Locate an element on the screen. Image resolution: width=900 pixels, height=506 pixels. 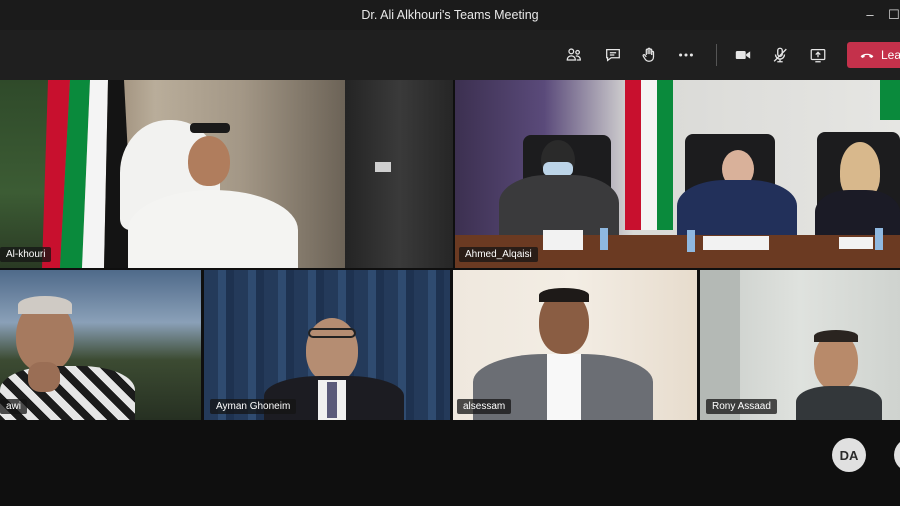
wall-switch is located at coordinates (383, 167).